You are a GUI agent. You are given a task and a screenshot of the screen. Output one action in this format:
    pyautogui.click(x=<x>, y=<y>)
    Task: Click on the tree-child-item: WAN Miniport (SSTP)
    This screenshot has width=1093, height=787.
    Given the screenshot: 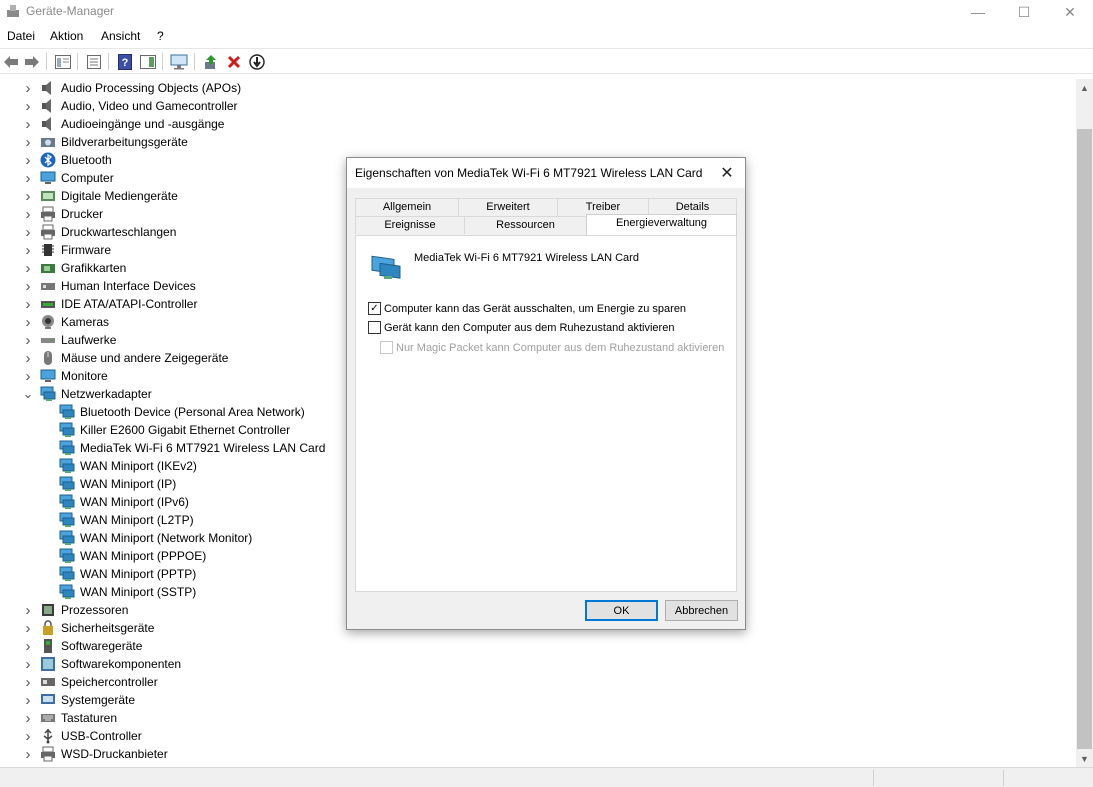 What is the action you would take?
    pyautogui.click(x=127, y=592)
    